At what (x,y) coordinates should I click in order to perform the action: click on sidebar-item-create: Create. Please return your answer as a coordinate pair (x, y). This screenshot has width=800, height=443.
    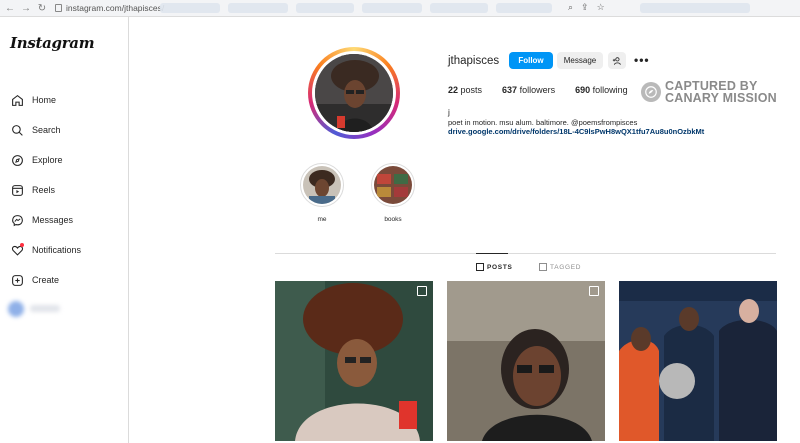
    Looking at the image, I should click on (34, 280).